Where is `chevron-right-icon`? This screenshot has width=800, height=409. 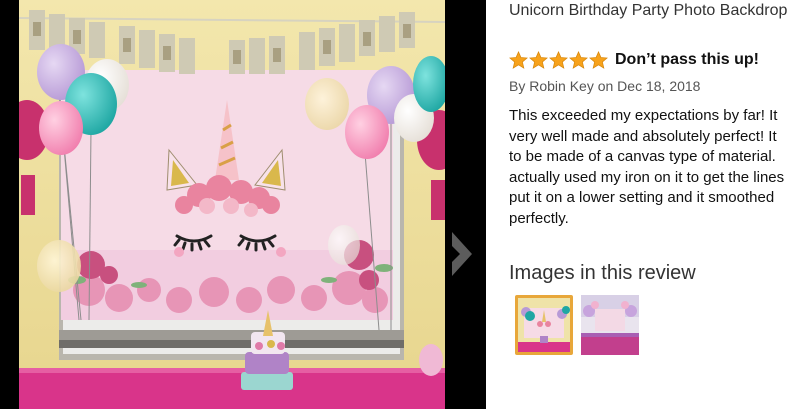
chevron-right-icon is located at coordinates (462, 254).